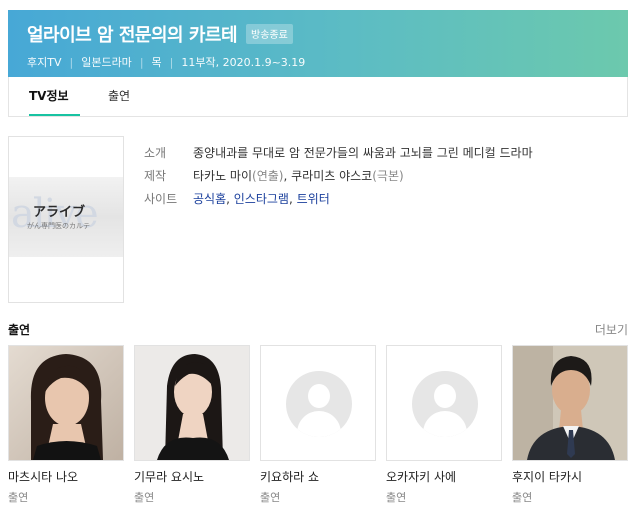 This screenshot has height=518, width=638. Describe the element at coordinates (338, 198) in the screenshot. I see `info-row-site: 사이트 공식홈, 인스타그램, 트위터` at that location.